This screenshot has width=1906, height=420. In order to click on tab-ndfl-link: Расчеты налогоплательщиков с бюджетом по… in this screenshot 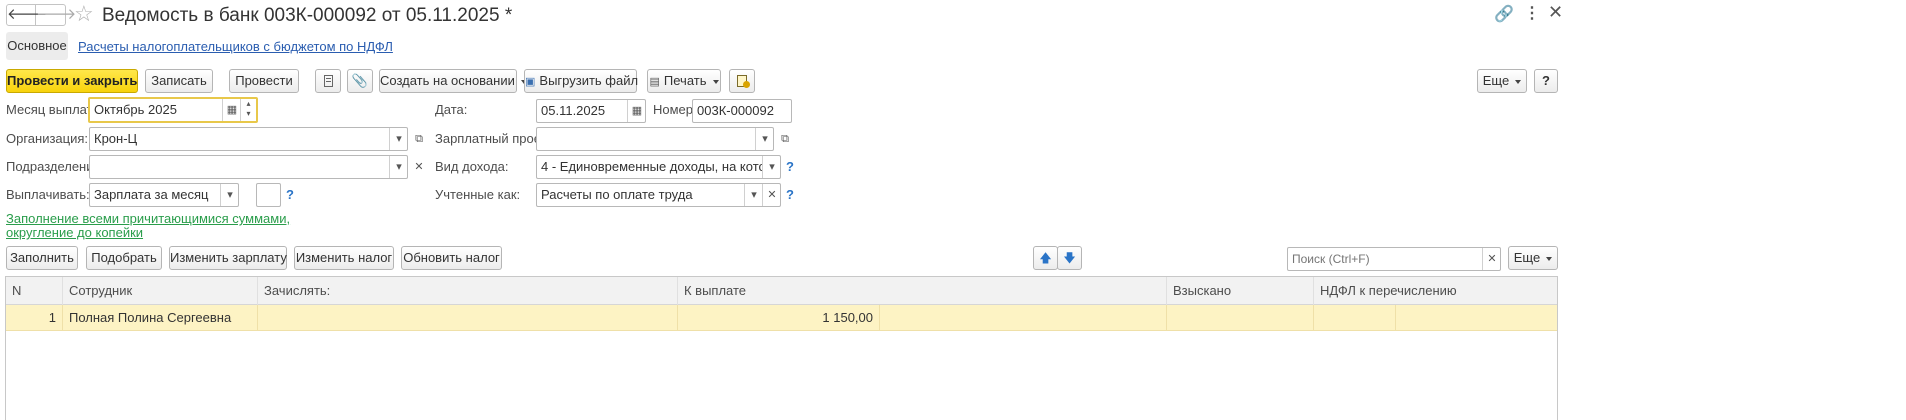, I will do `click(235, 46)`.